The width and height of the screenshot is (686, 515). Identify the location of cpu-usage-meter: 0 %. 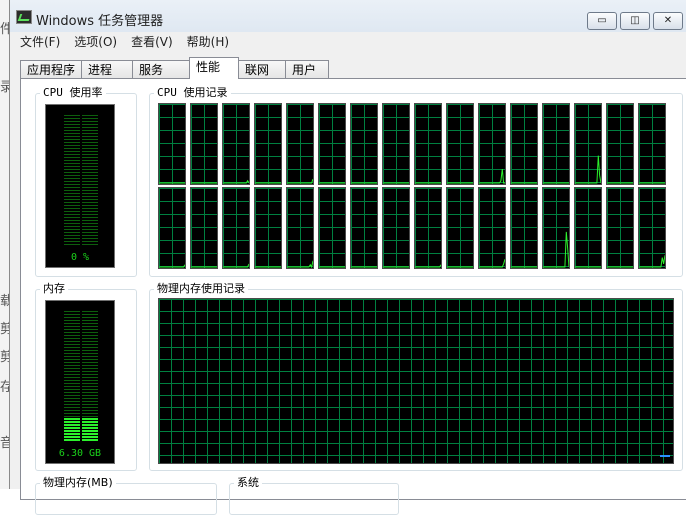
(80, 186).